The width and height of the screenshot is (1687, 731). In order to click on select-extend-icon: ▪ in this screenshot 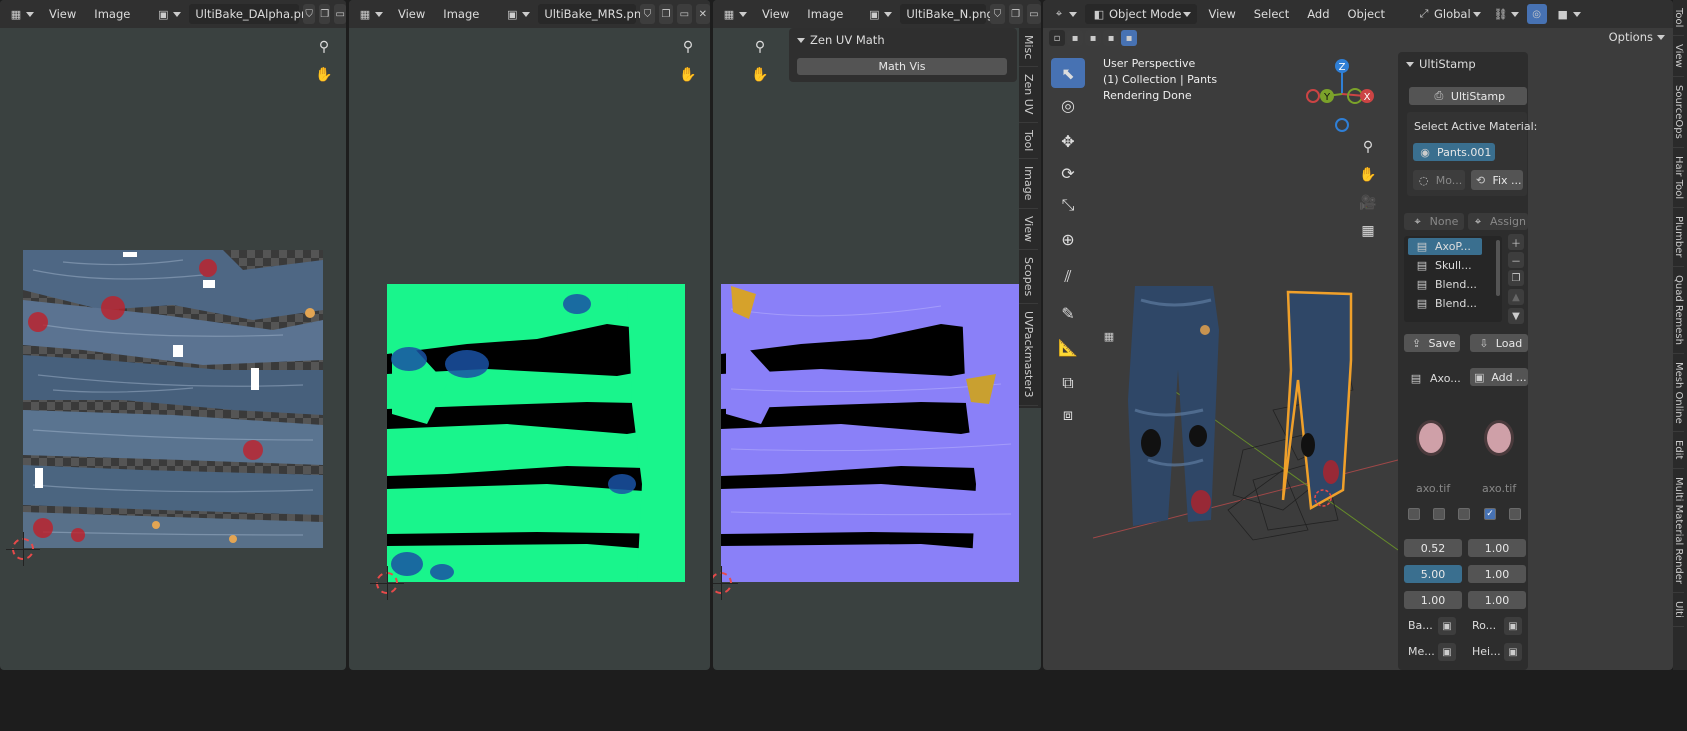, I will do `click(1075, 38)`.